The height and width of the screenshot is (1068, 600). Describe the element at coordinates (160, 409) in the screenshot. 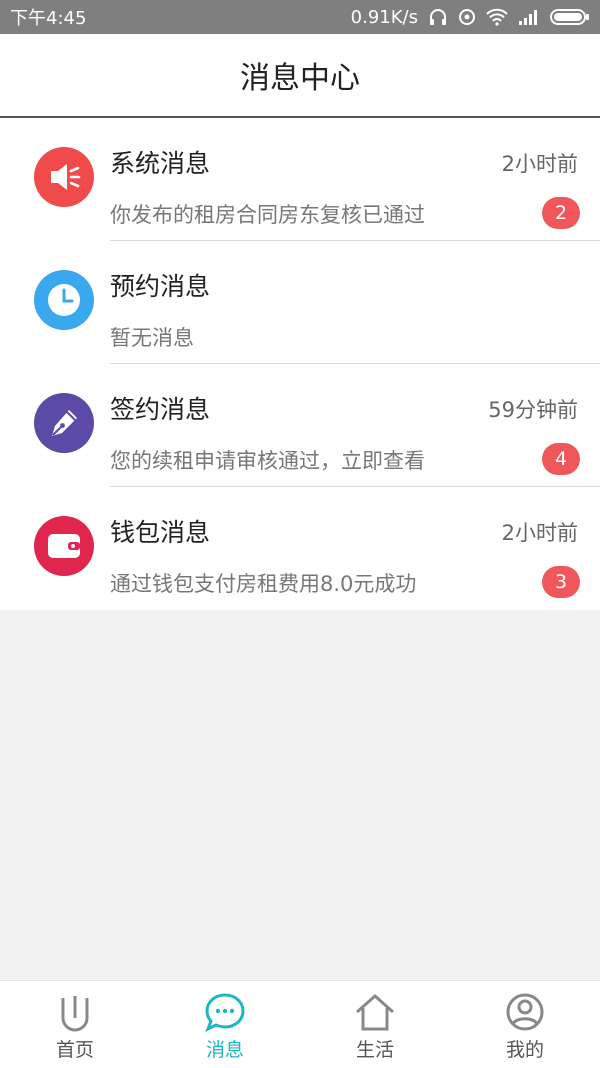

I see `message-title: 签约消息` at that location.